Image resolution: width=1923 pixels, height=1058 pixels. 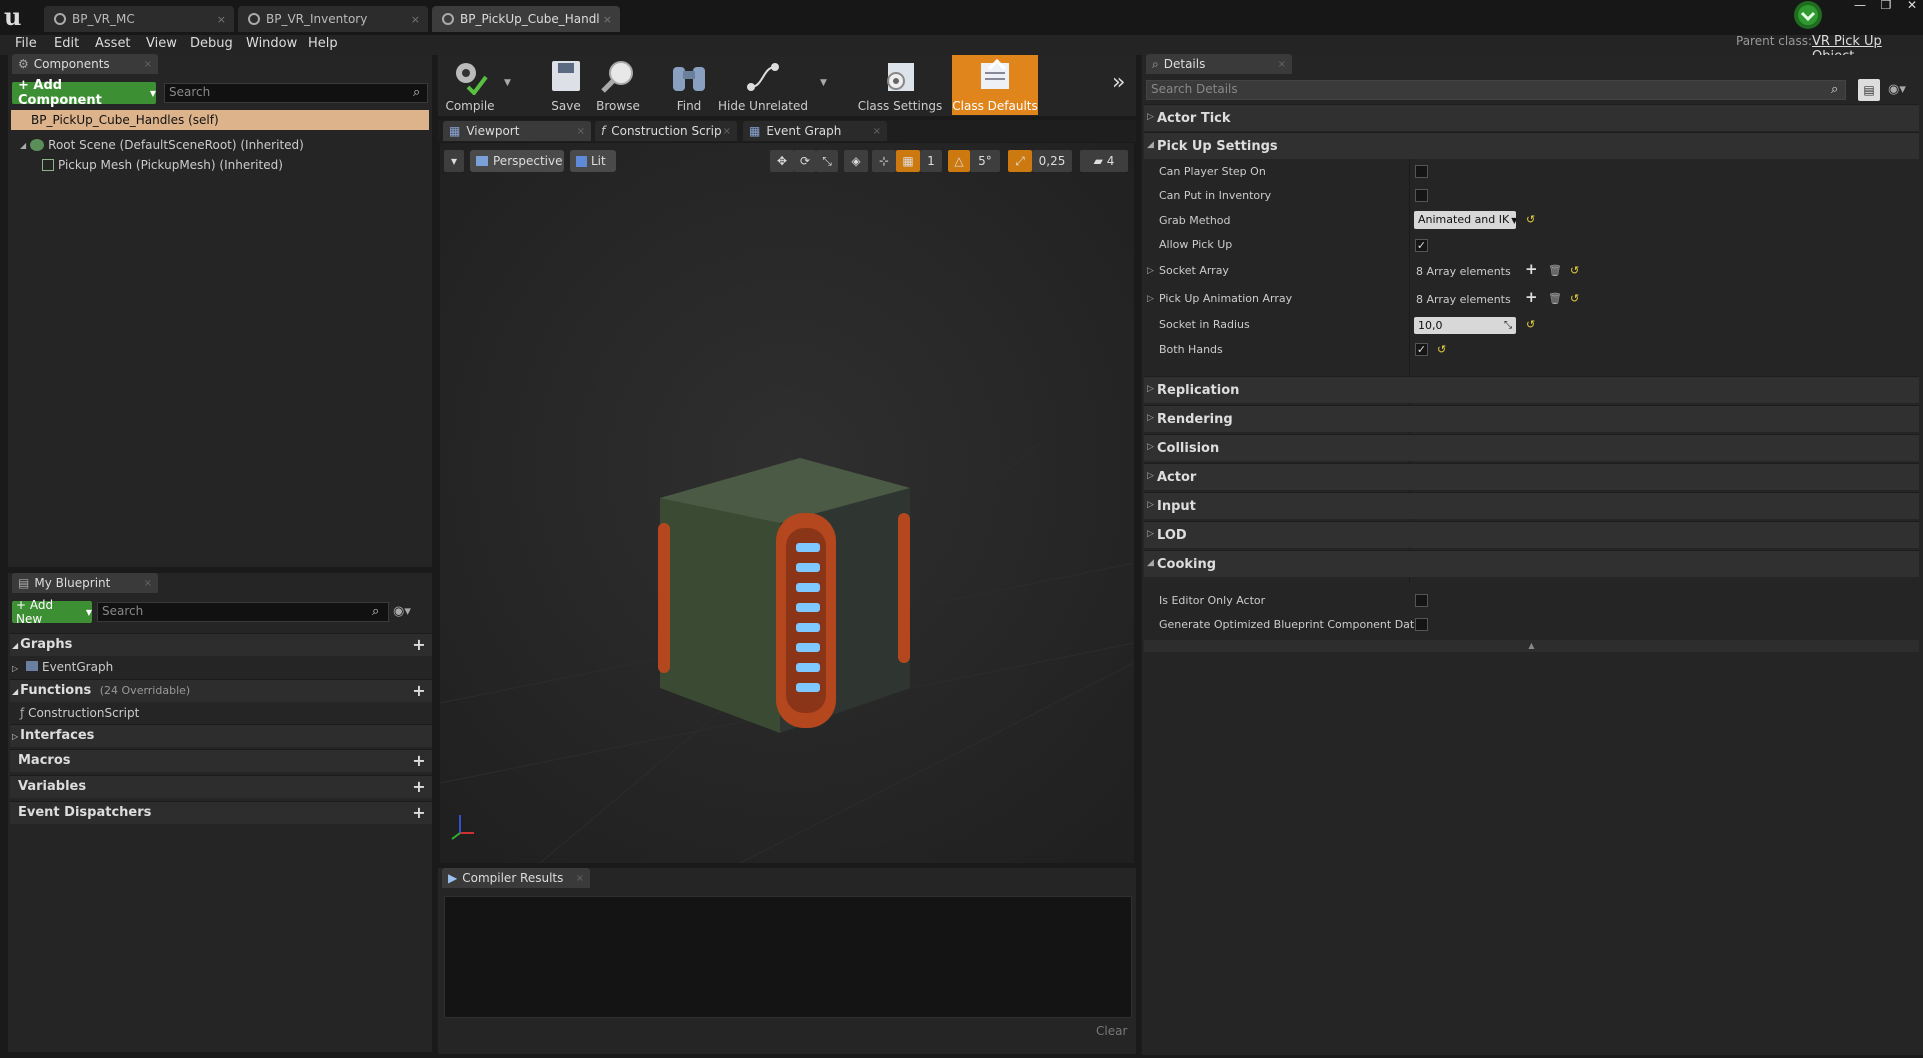 What do you see at coordinates (221, 713) in the screenshot?
I see `list-item-construction-script: ƒ ConstructionScript` at bounding box center [221, 713].